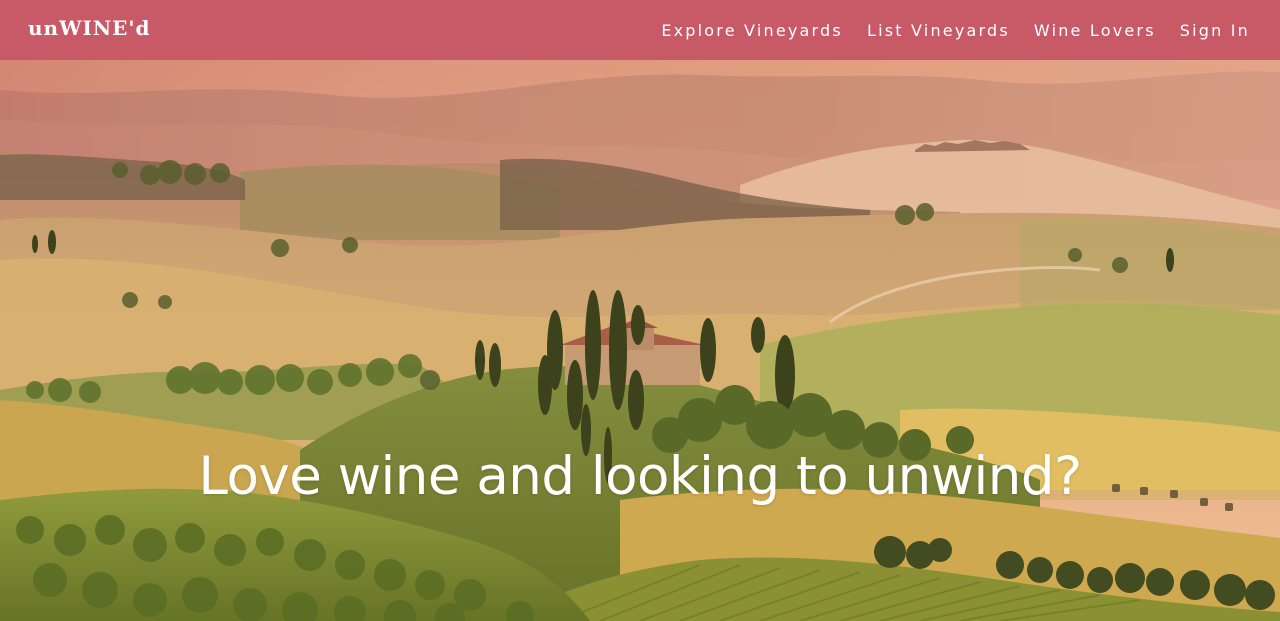 This screenshot has height=621, width=1280. What do you see at coordinates (1095, 30) in the screenshot?
I see `nav-wine-lovers: Wine Lovers` at bounding box center [1095, 30].